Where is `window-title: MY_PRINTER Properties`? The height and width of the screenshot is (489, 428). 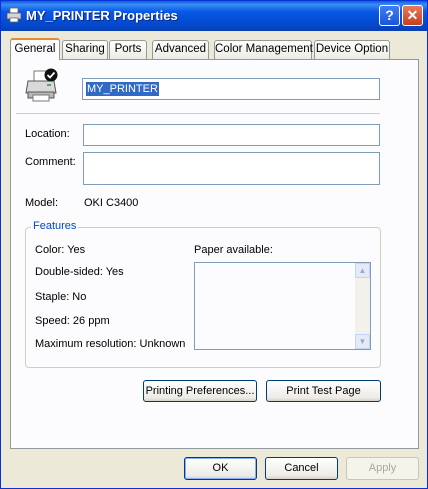
window-title: MY_PRINTER Properties is located at coordinates (102, 15).